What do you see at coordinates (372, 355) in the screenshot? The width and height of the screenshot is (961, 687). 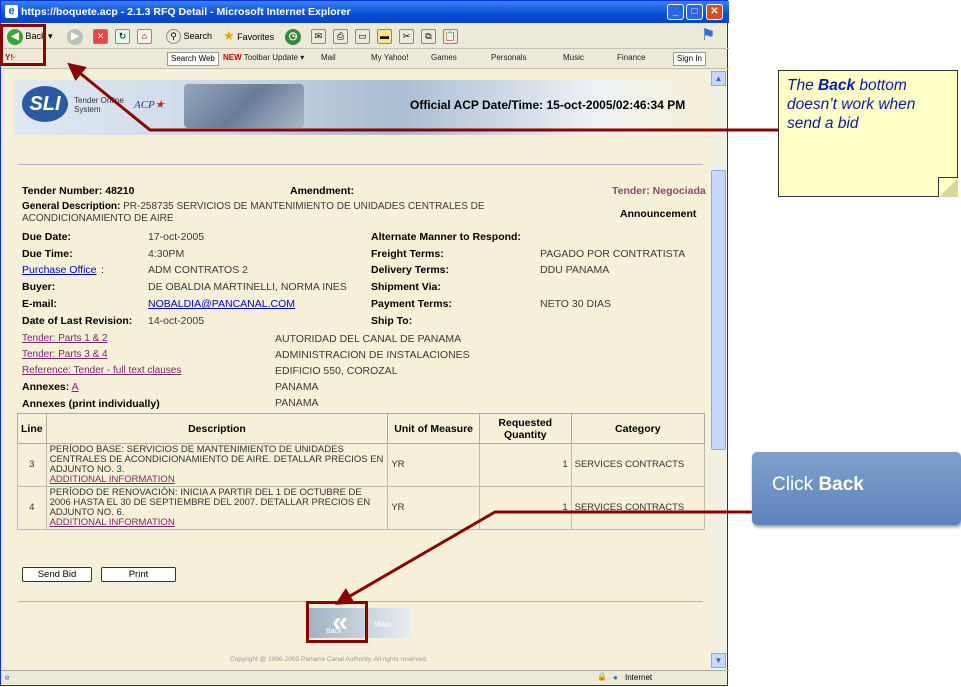 I see `ship-to-line-2: ADMINISTRACION DE INSTALACIONES` at bounding box center [372, 355].